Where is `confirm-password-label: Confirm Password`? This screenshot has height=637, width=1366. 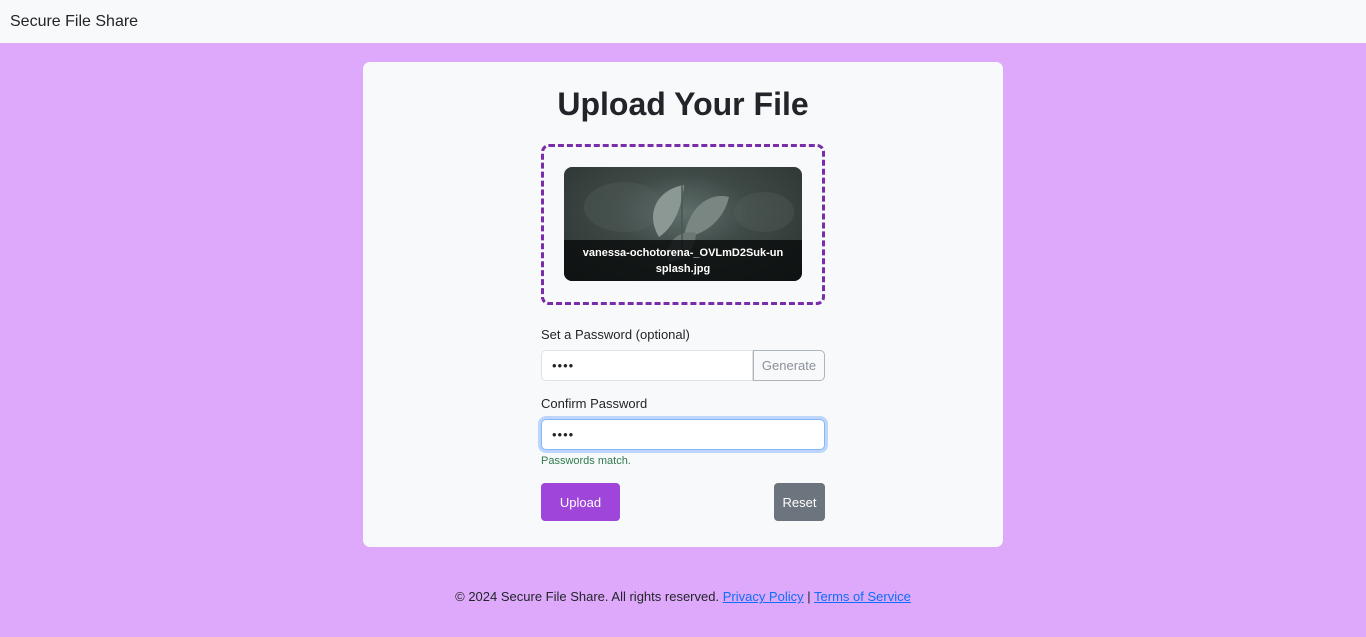 confirm-password-label: Confirm Password is located at coordinates (594, 403).